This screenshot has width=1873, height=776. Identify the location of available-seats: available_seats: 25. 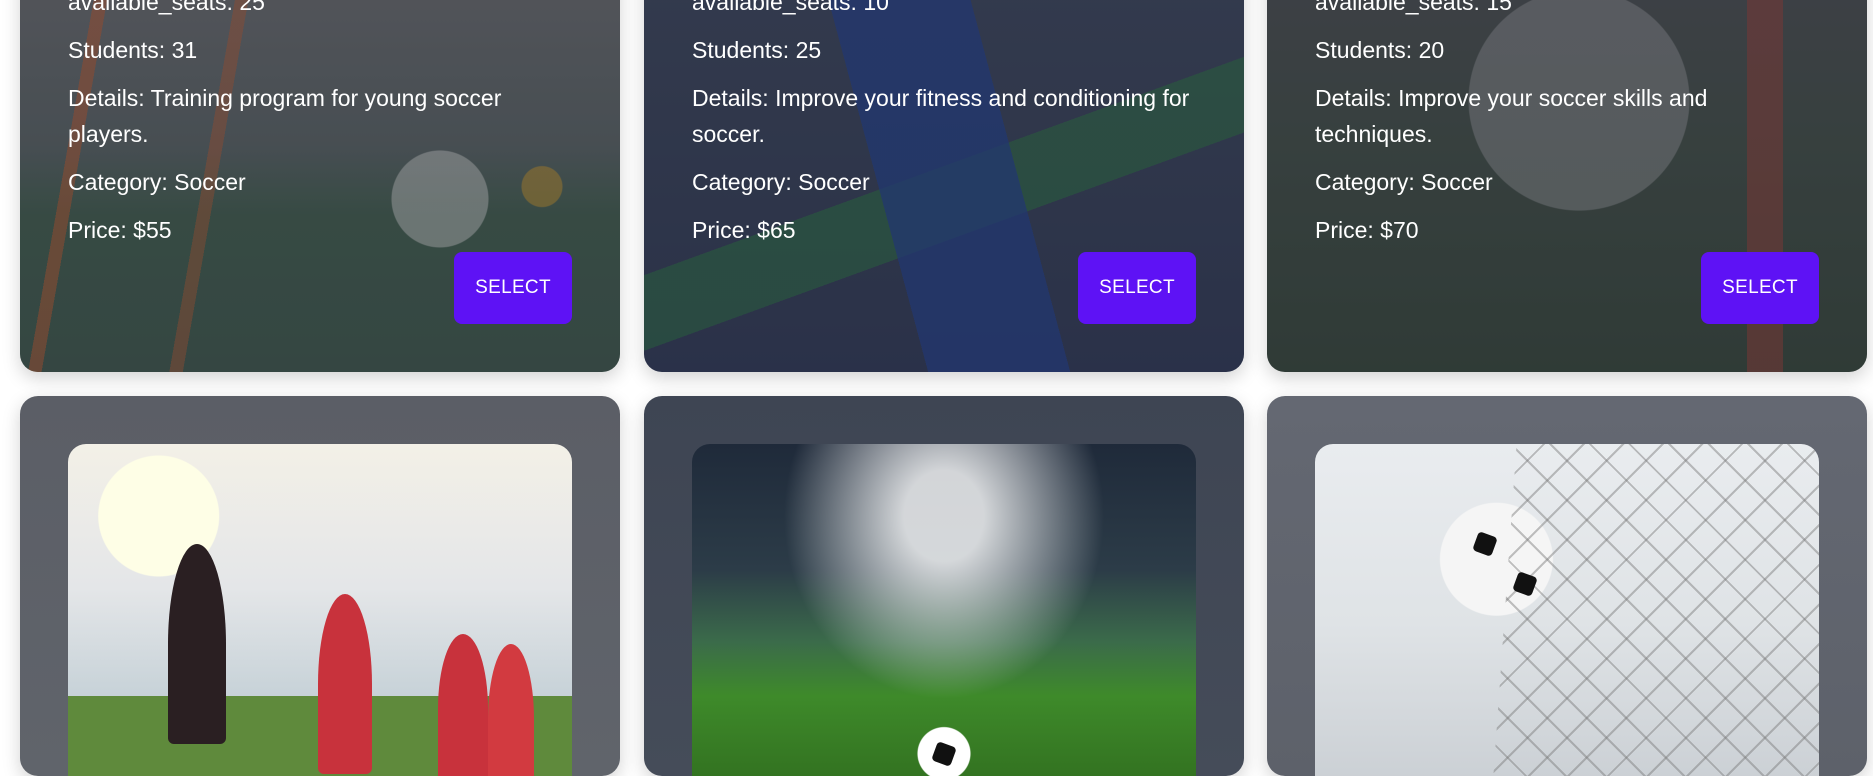
(166, 7).